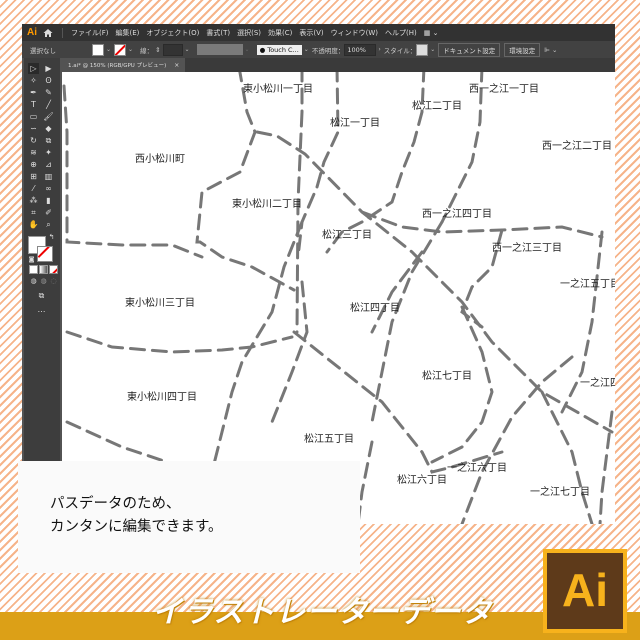 This screenshot has height=640, width=640. What do you see at coordinates (33, 176) in the screenshot?
I see `mesh-tool-icon: ⊞` at bounding box center [33, 176].